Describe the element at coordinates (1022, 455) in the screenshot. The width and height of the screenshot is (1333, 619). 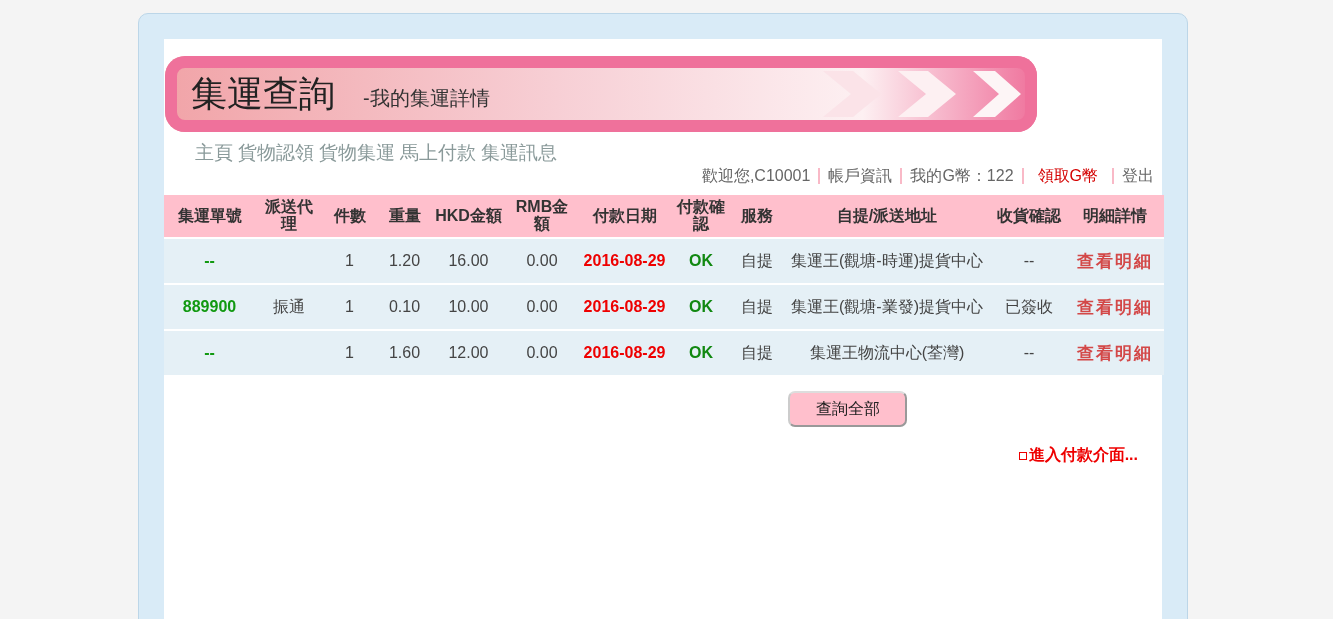
I see `square-icon` at that location.